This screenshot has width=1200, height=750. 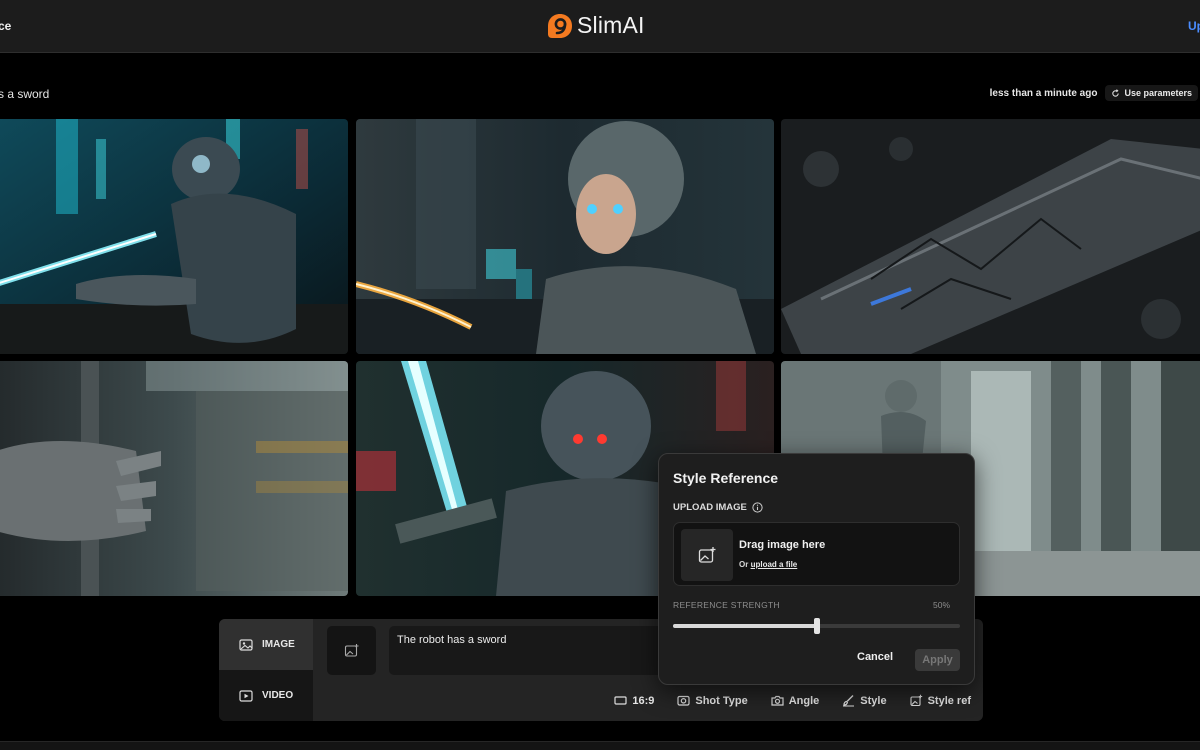 What do you see at coordinates (941, 605) in the screenshot?
I see `reference-strength-value: 50%` at bounding box center [941, 605].